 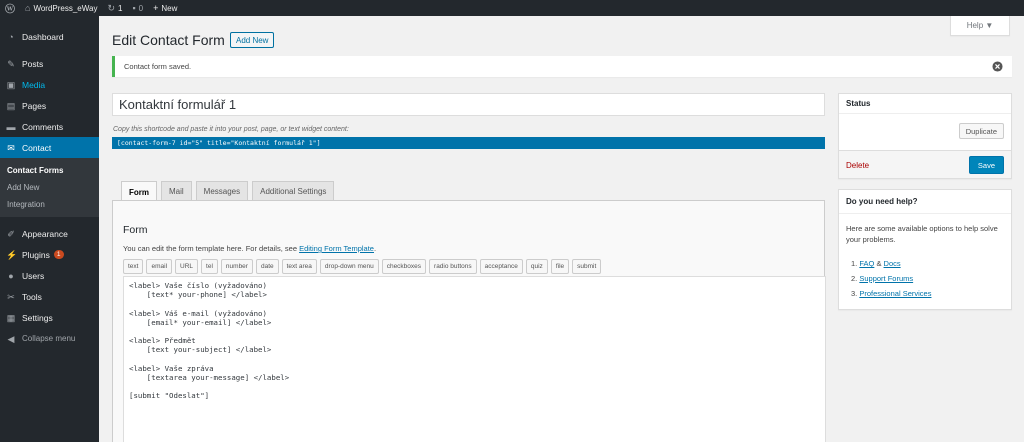 What do you see at coordinates (200, 322) in the screenshot?
I see `code-line: [email* your-email] </label>` at bounding box center [200, 322].